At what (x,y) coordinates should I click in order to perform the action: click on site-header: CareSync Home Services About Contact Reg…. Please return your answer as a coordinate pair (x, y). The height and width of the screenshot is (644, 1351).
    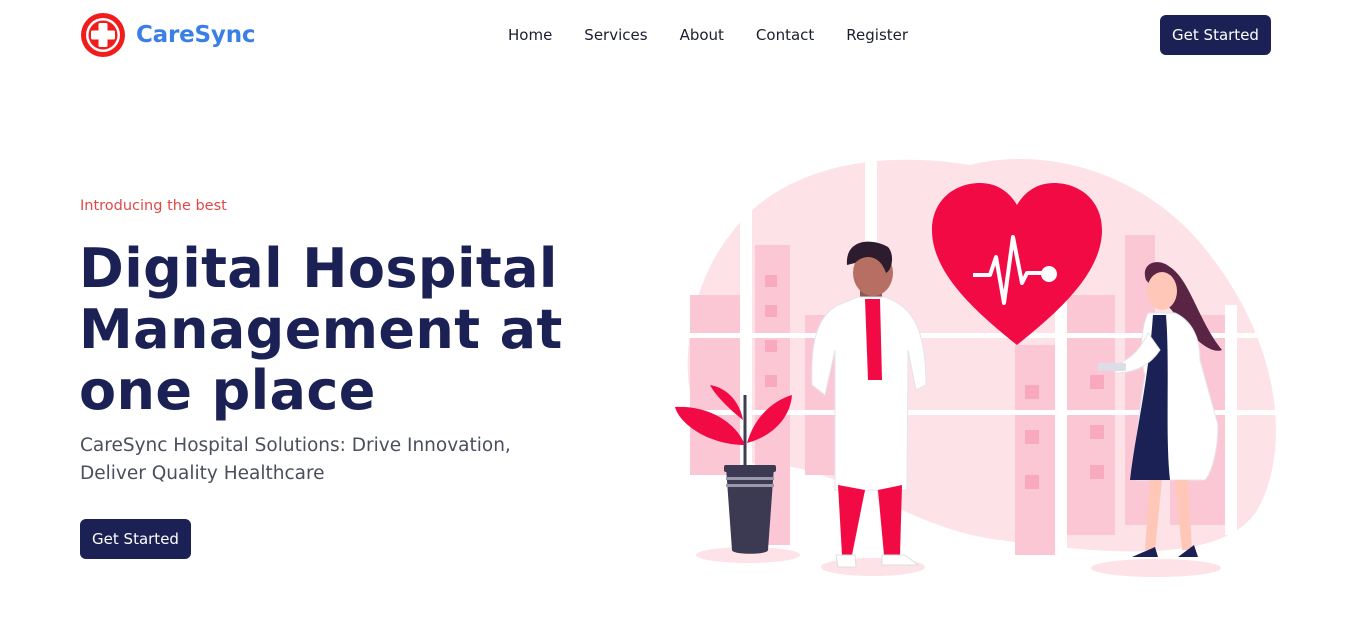
    Looking at the image, I should click on (675, 36).